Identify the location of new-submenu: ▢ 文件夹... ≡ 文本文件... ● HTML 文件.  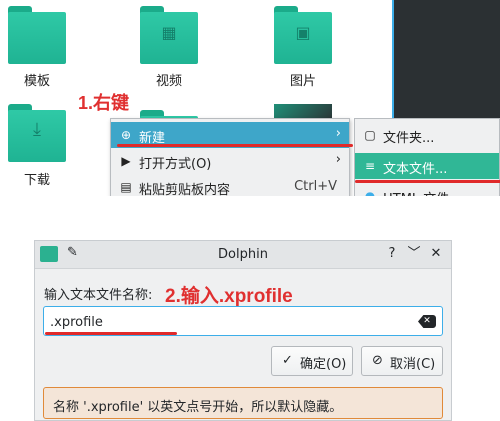
(427, 157).